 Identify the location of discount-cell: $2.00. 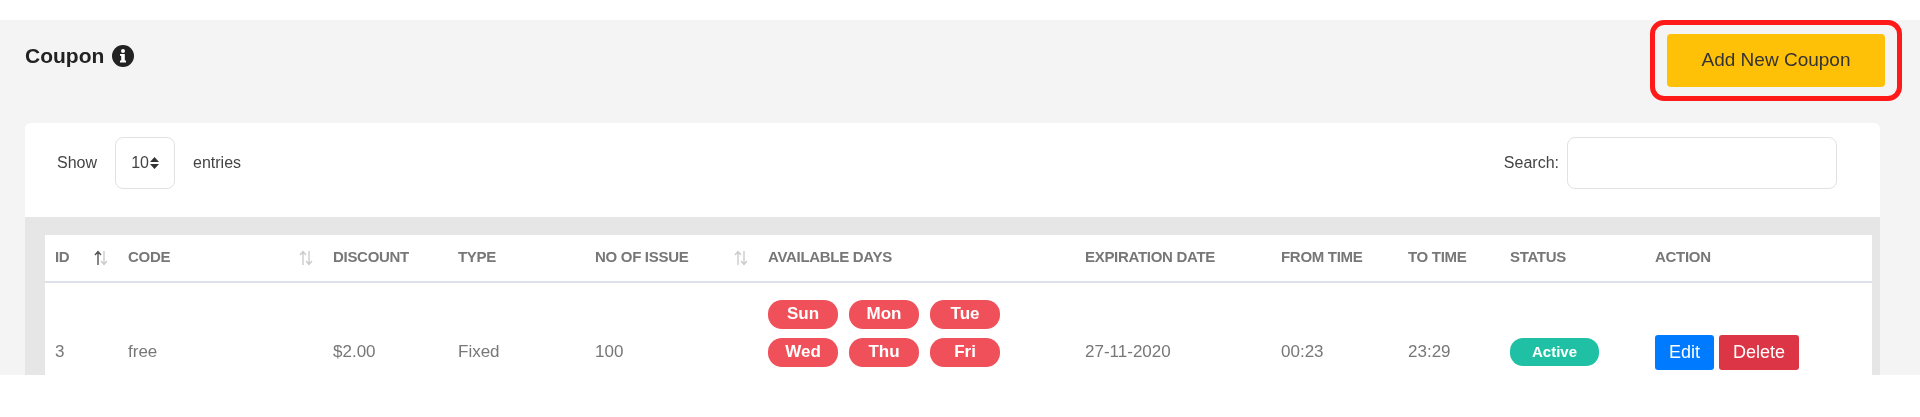
(354, 352).